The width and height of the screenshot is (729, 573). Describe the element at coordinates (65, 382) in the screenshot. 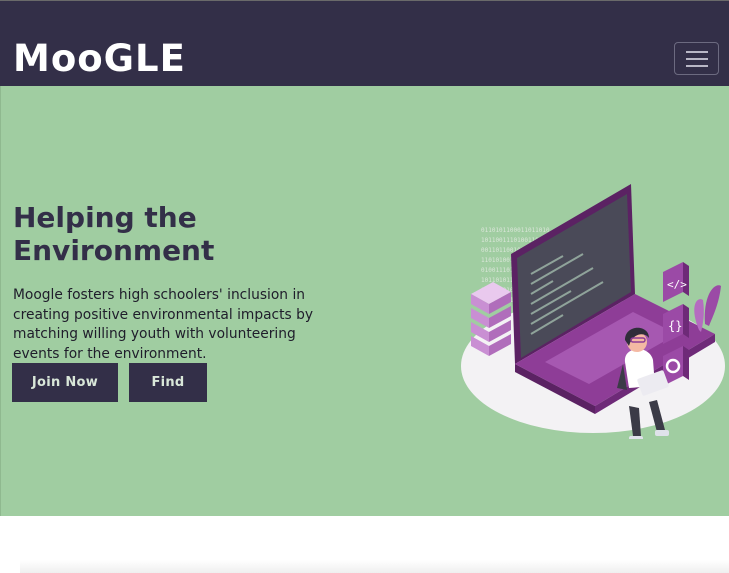

I see `join-now-button: Join Now` at that location.